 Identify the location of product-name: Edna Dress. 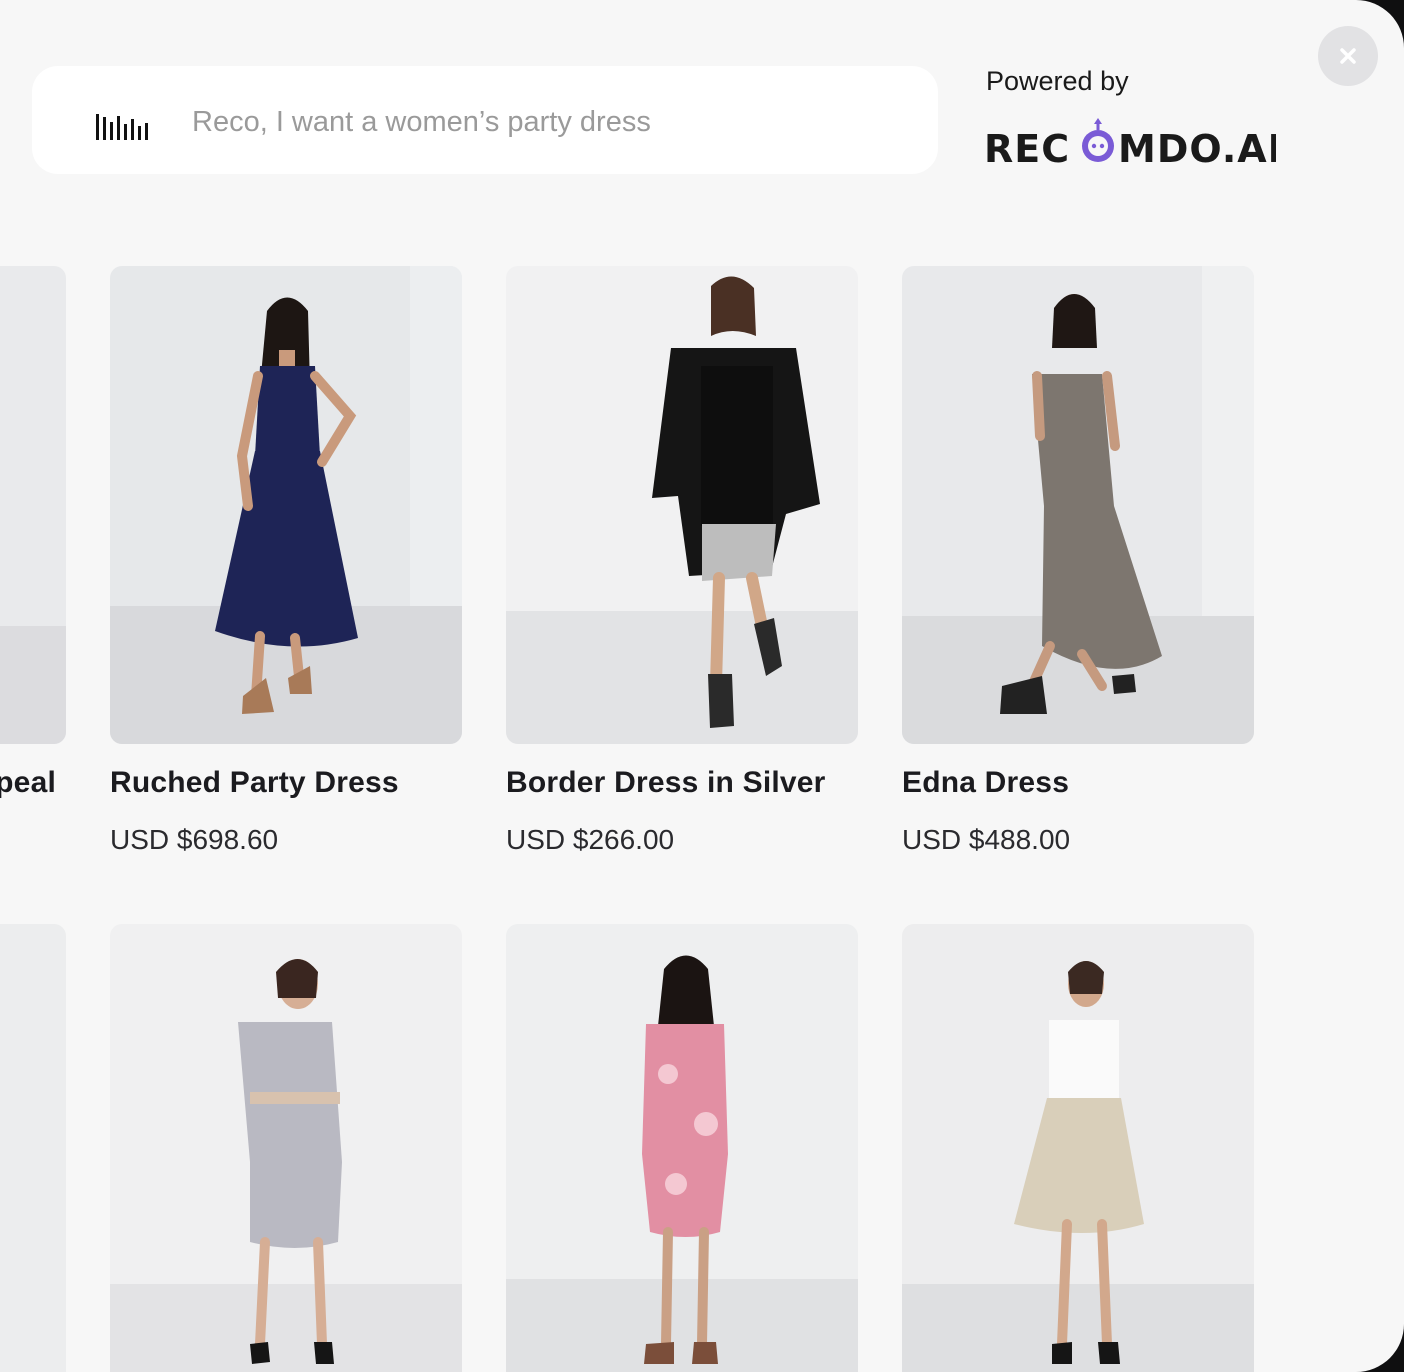
(985, 783).